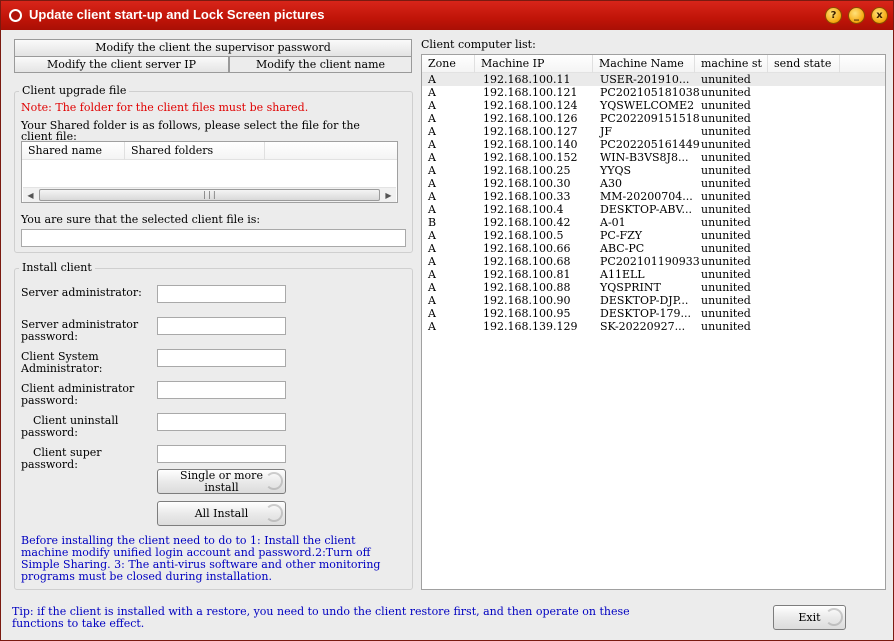 This screenshot has width=894, height=641. Describe the element at coordinates (653, 92) in the screenshot. I see `client-row: A 192.168.100.121 PC202105181038 ununited` at that location.